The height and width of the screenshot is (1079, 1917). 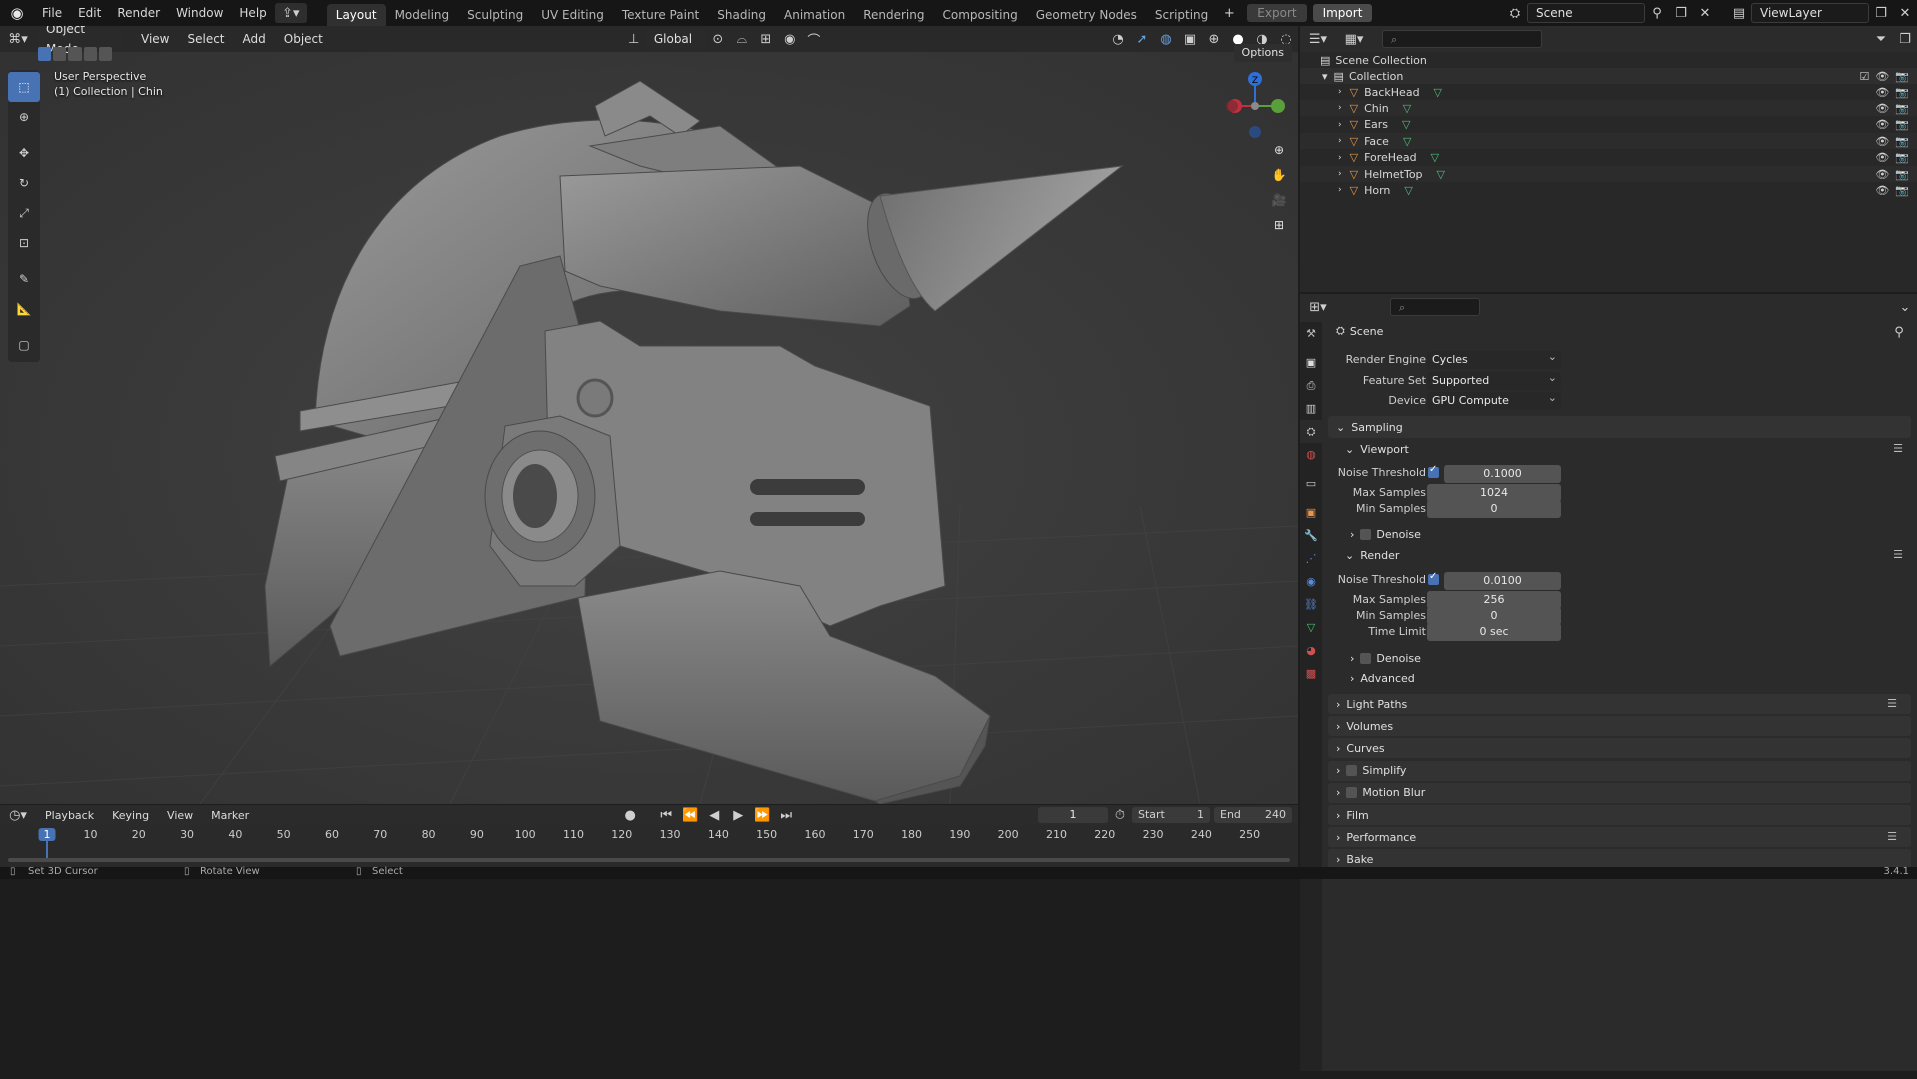 What do you see at coordinates (254, 39) in the screenshot?
I see `viewport-menu-add: Add` at bounding box center [254, 39].